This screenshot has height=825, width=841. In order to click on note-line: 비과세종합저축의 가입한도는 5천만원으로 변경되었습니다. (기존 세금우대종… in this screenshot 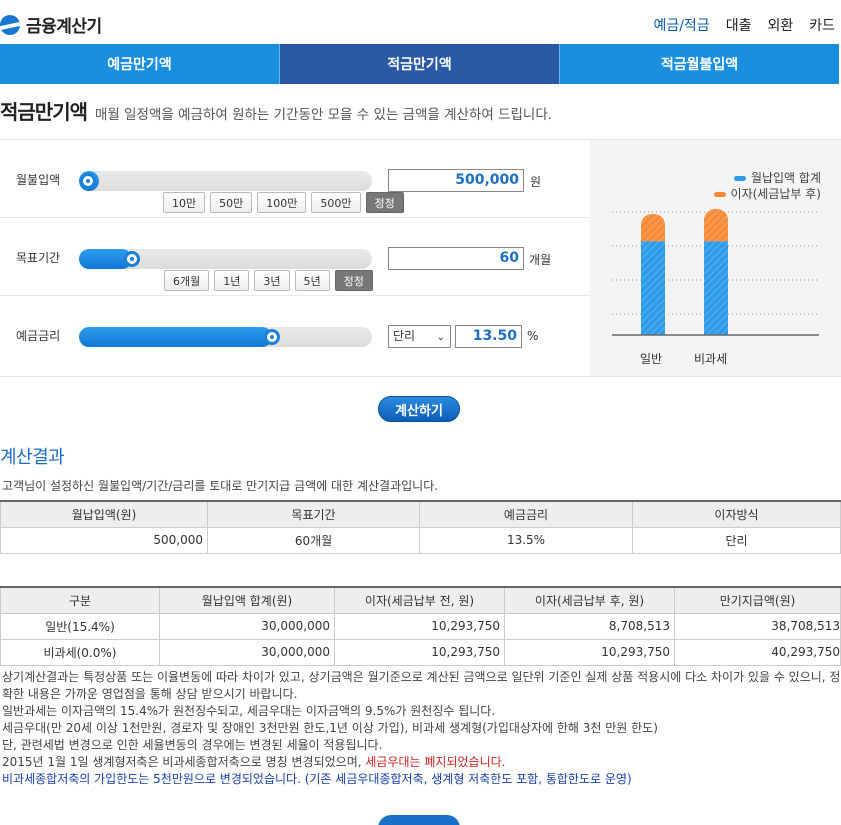, I will do `click(317, 779)`.